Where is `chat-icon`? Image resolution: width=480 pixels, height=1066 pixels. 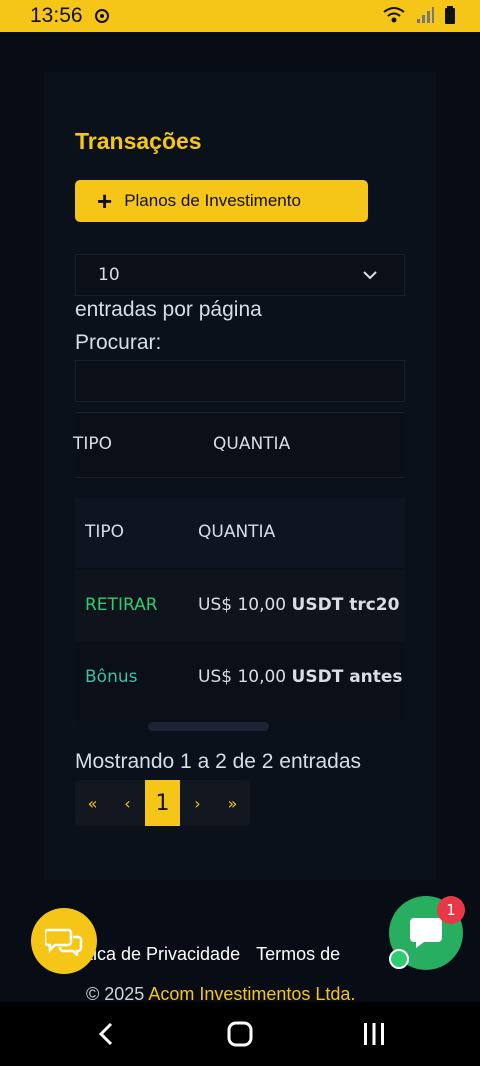
chat-icon is located at coordinates (426, 933).